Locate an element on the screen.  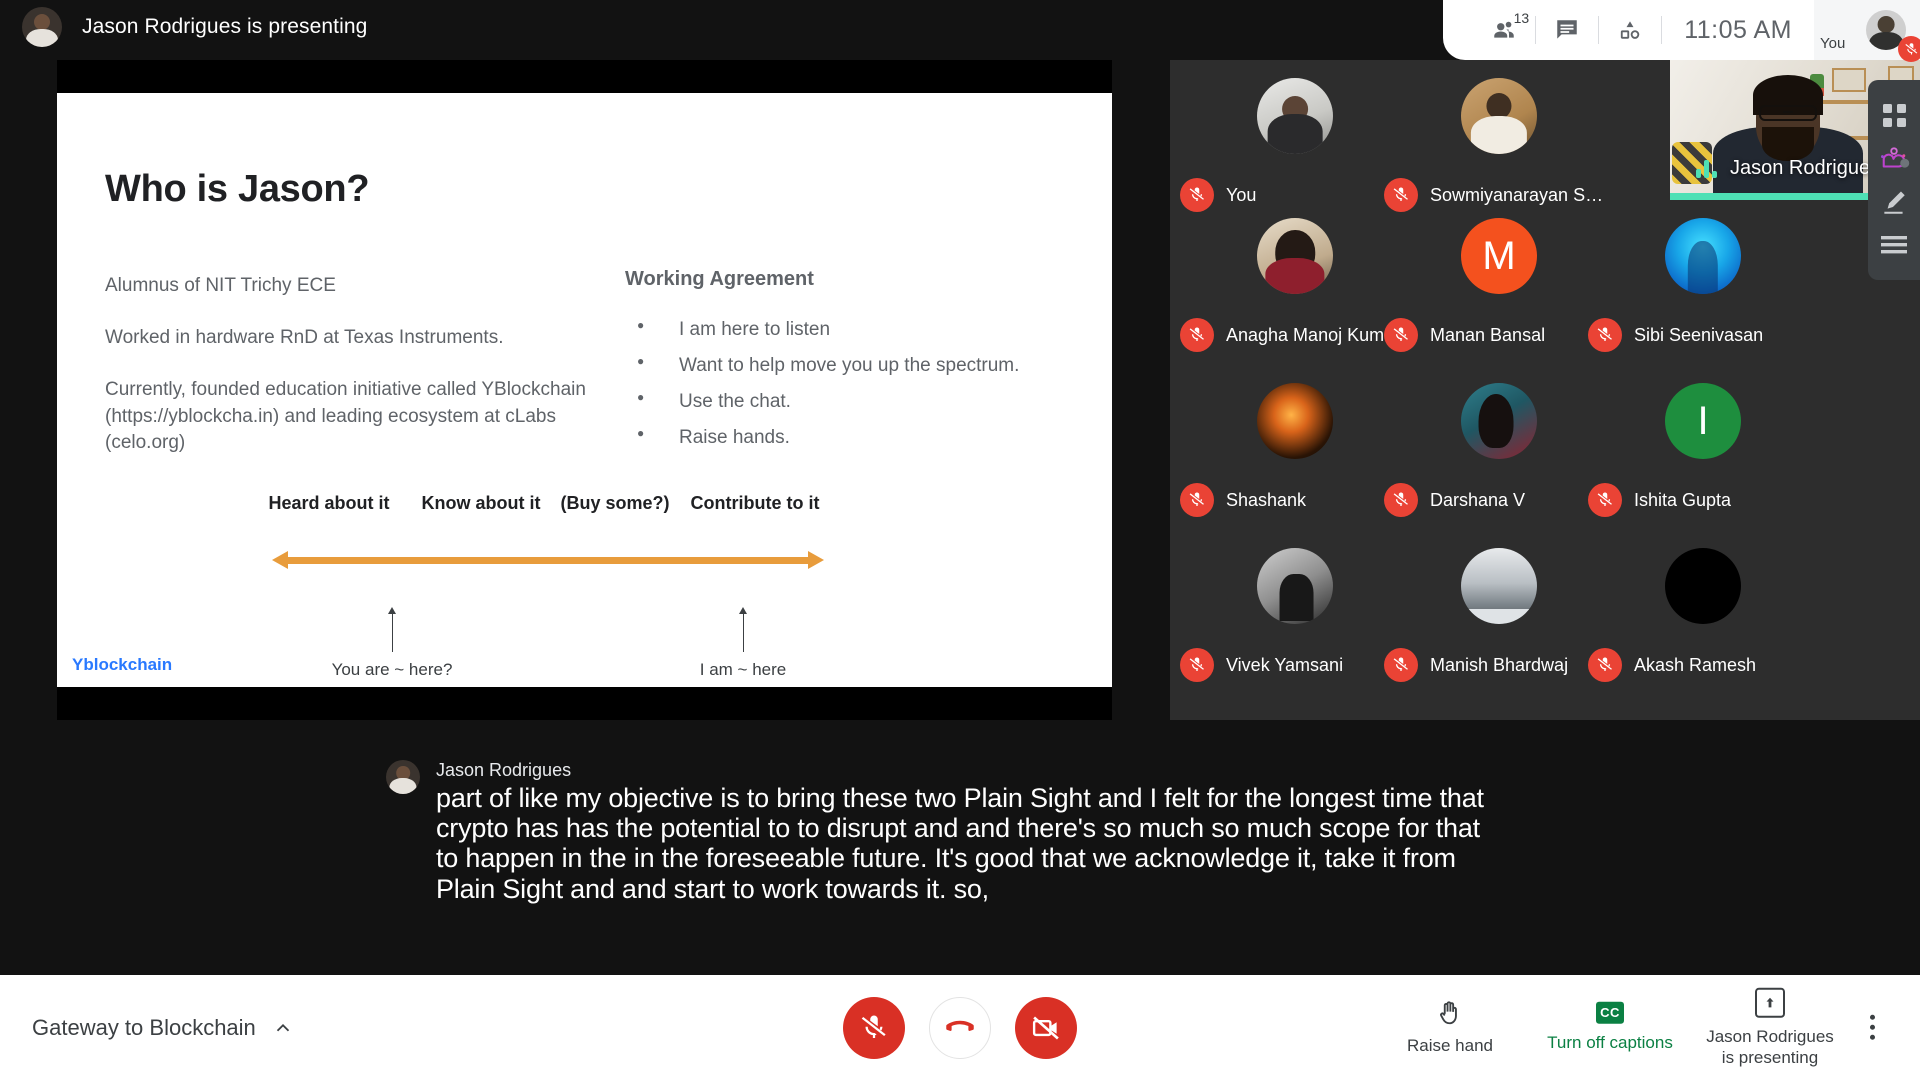
camera-off-button is located at coordinates (1046, 1027).